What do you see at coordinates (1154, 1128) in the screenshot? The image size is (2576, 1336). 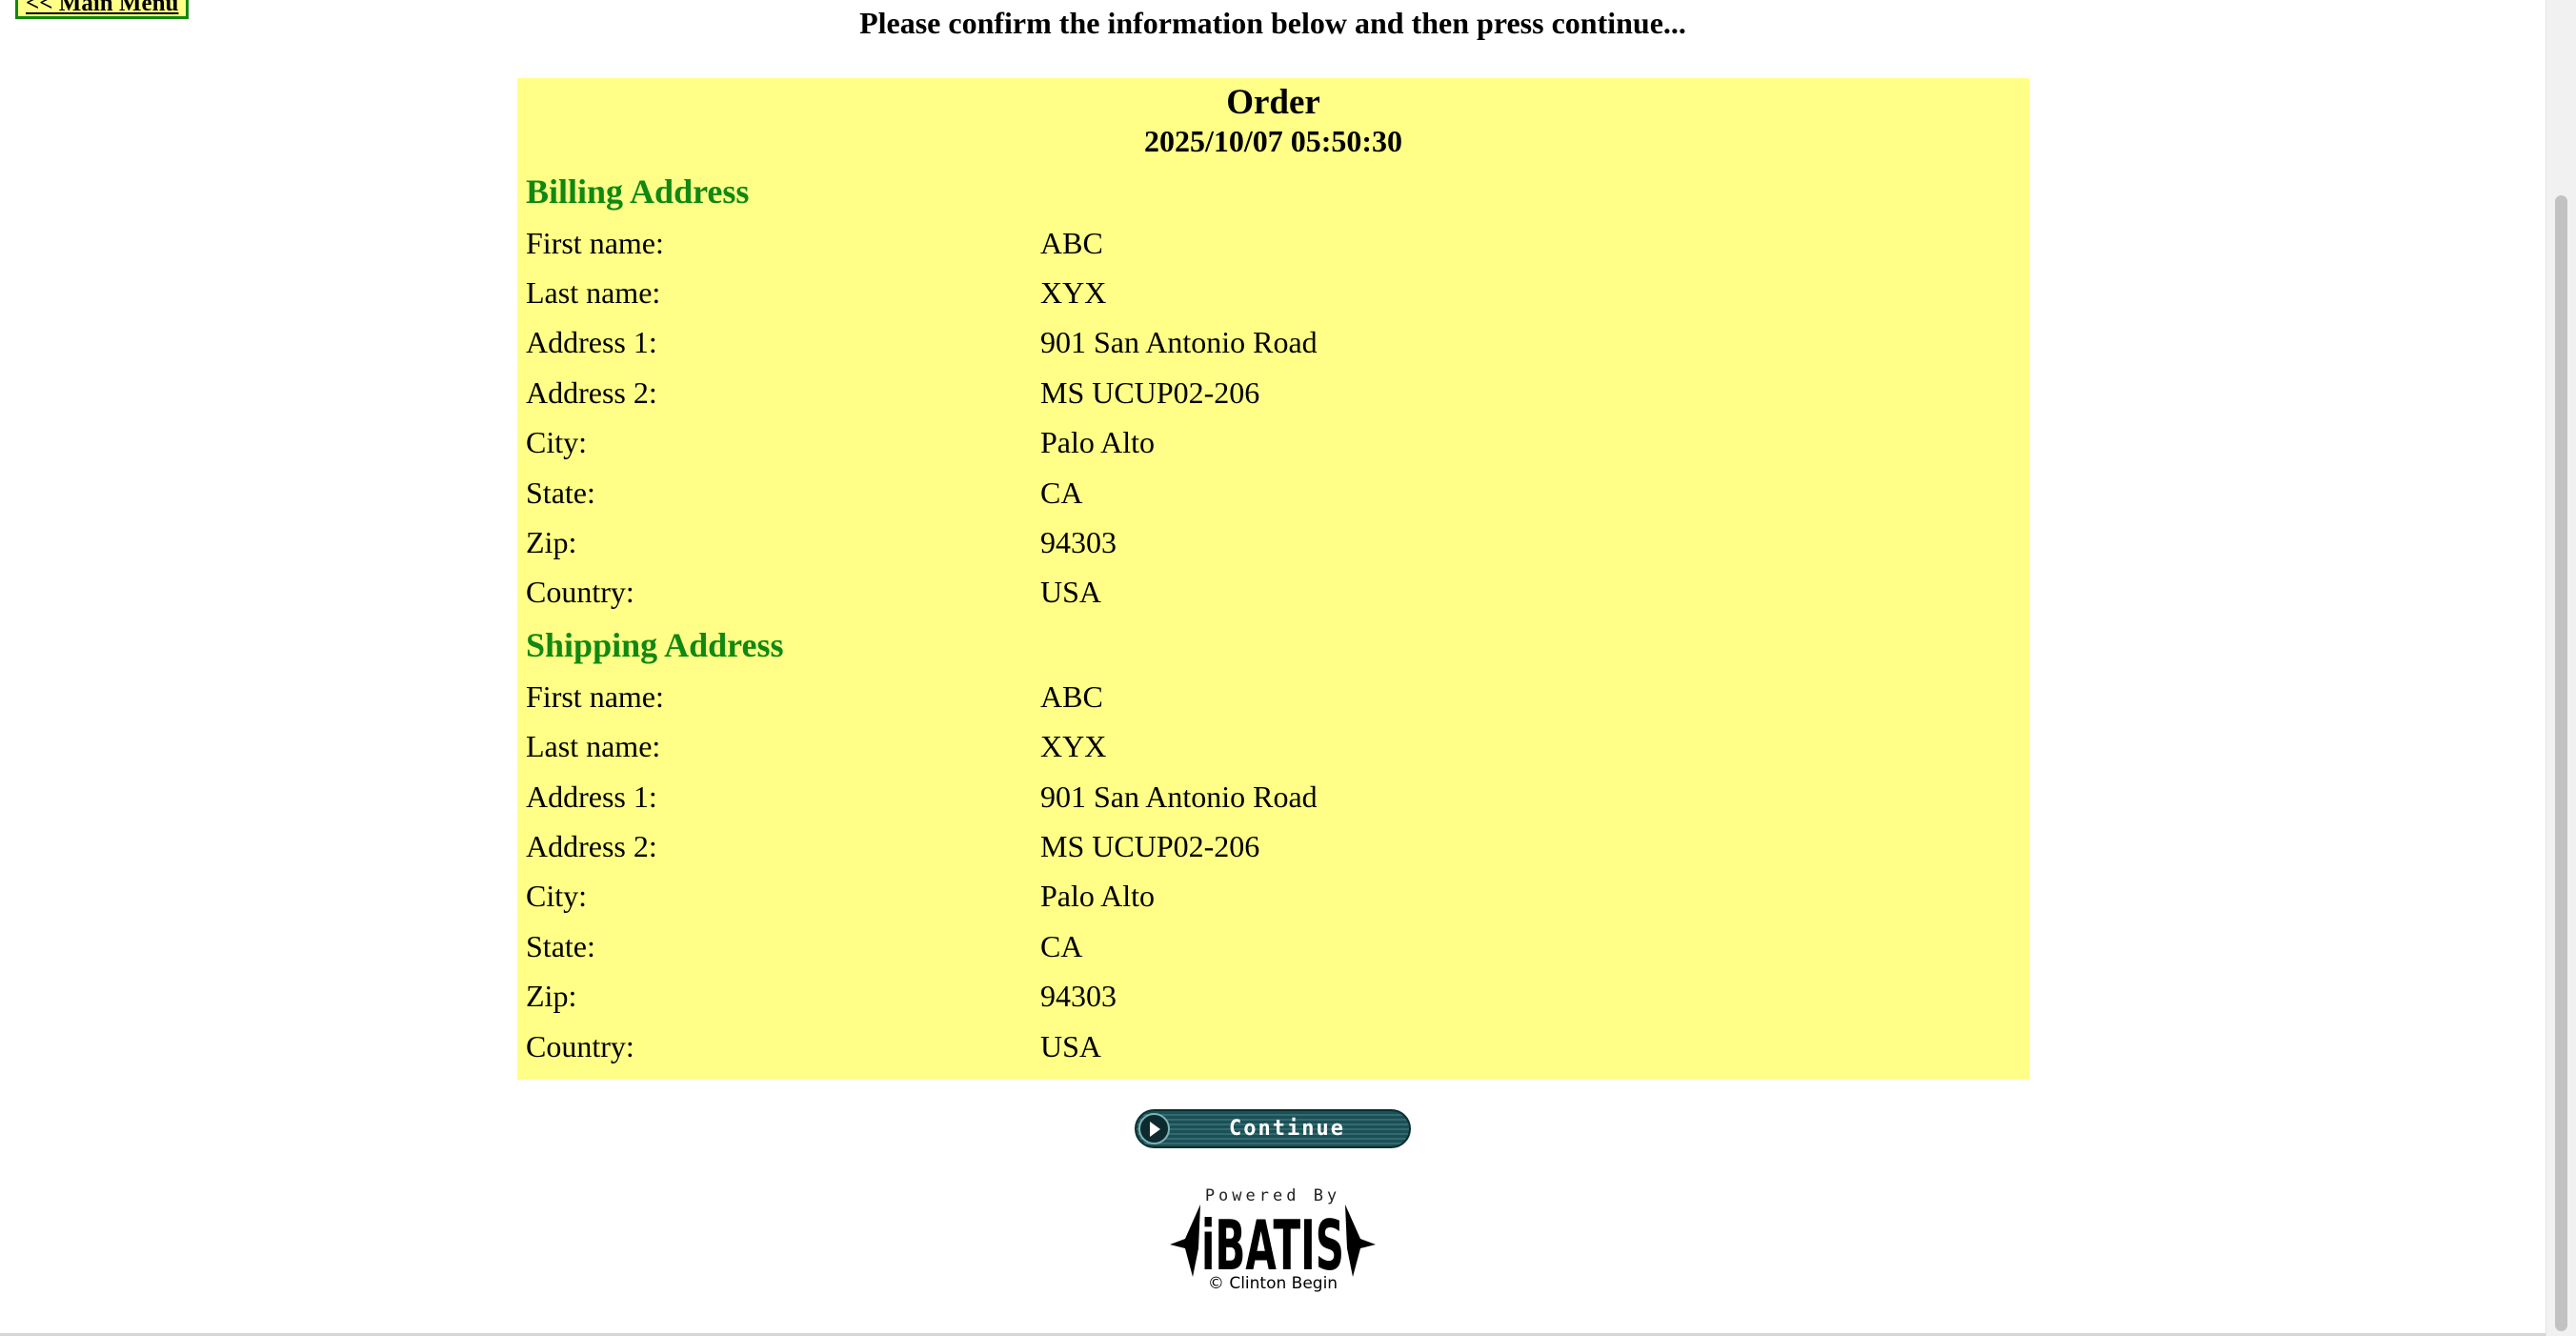 I see `play-arrow-icon` at bounding box center [1154, 1128].